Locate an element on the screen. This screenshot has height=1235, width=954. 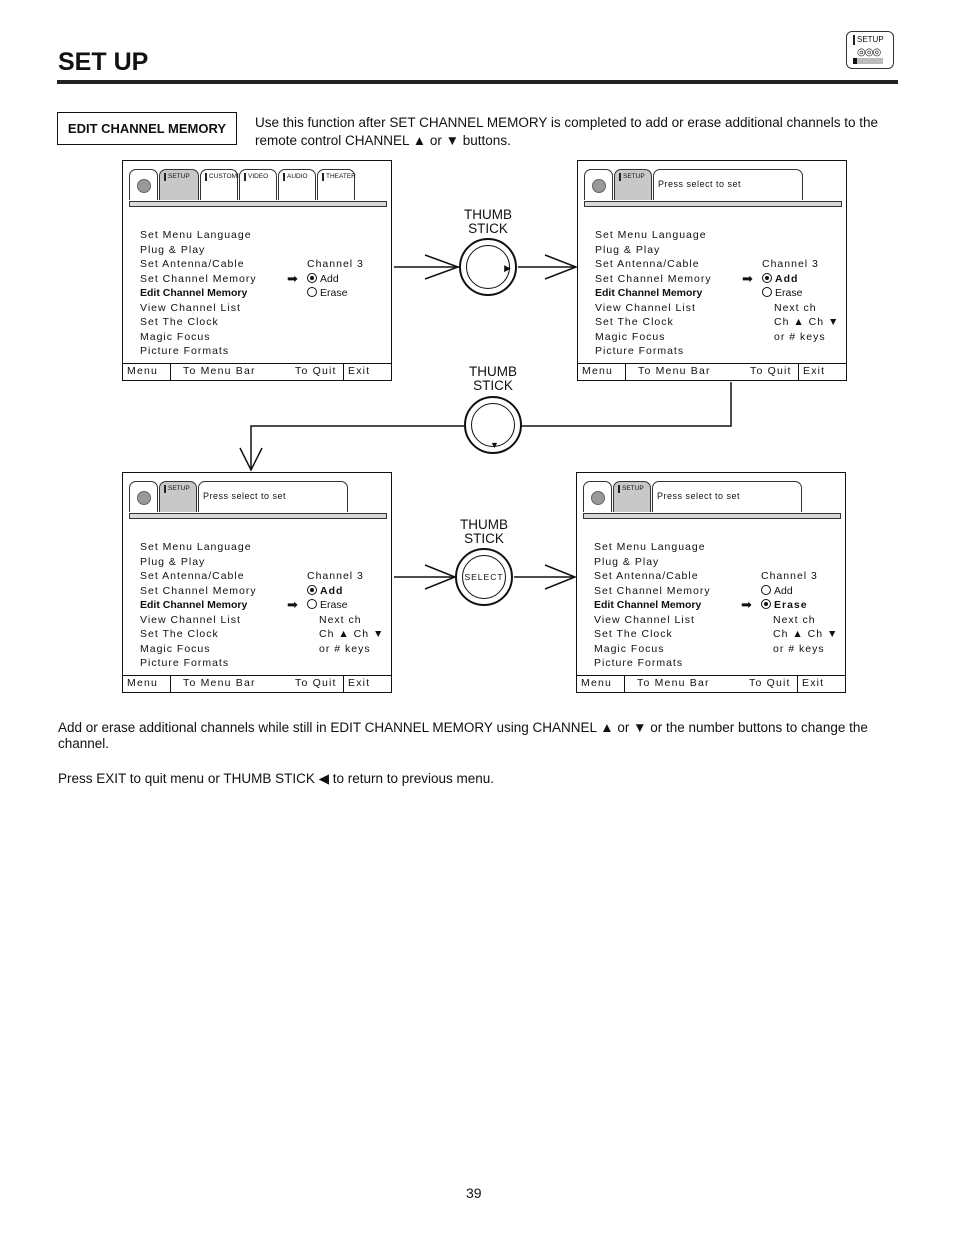
select-label: SELECT is located at coordinates (484, 577).